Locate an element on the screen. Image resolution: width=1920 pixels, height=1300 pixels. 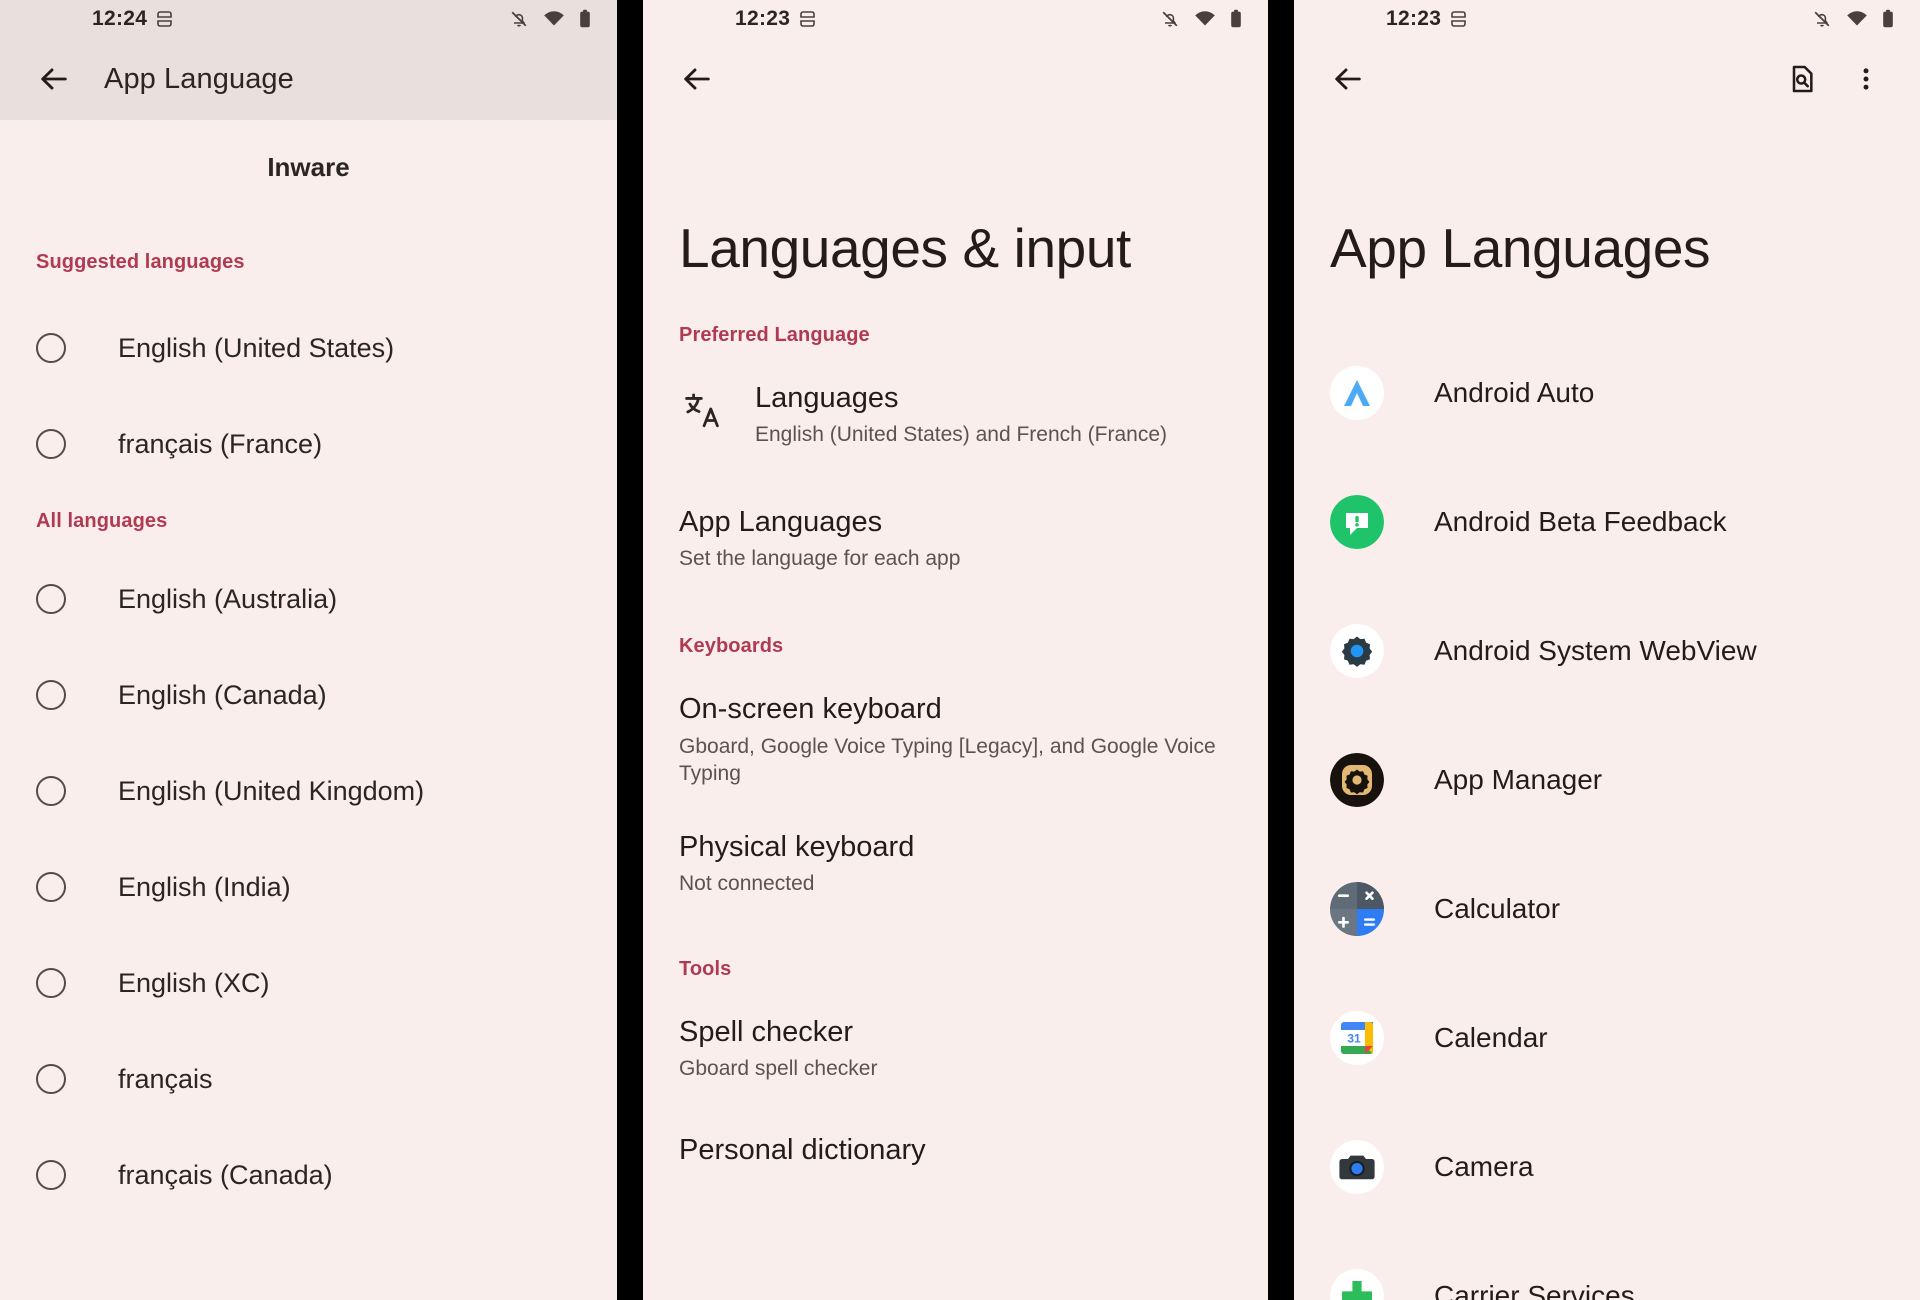
language-label: English (Australia) is located at coordinates (228, 598).